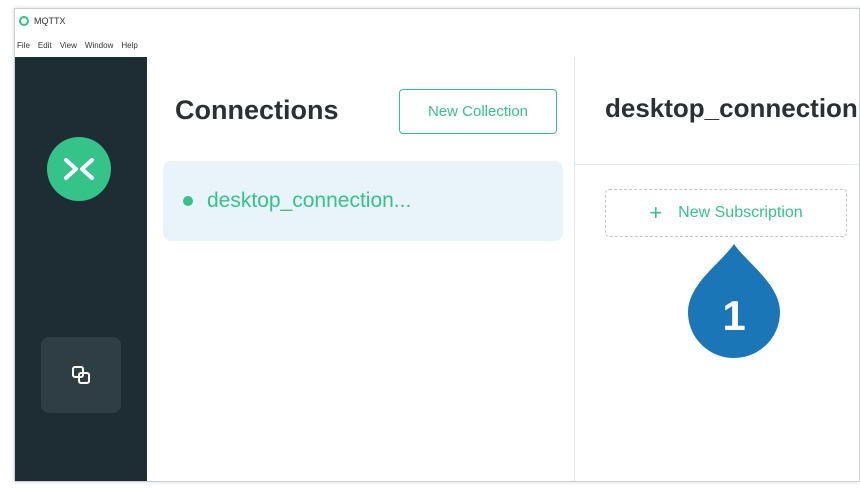  Describe the element at coordinates (478, 111) in the screenshot. I see `new-collection-button: New Collection` at that location.